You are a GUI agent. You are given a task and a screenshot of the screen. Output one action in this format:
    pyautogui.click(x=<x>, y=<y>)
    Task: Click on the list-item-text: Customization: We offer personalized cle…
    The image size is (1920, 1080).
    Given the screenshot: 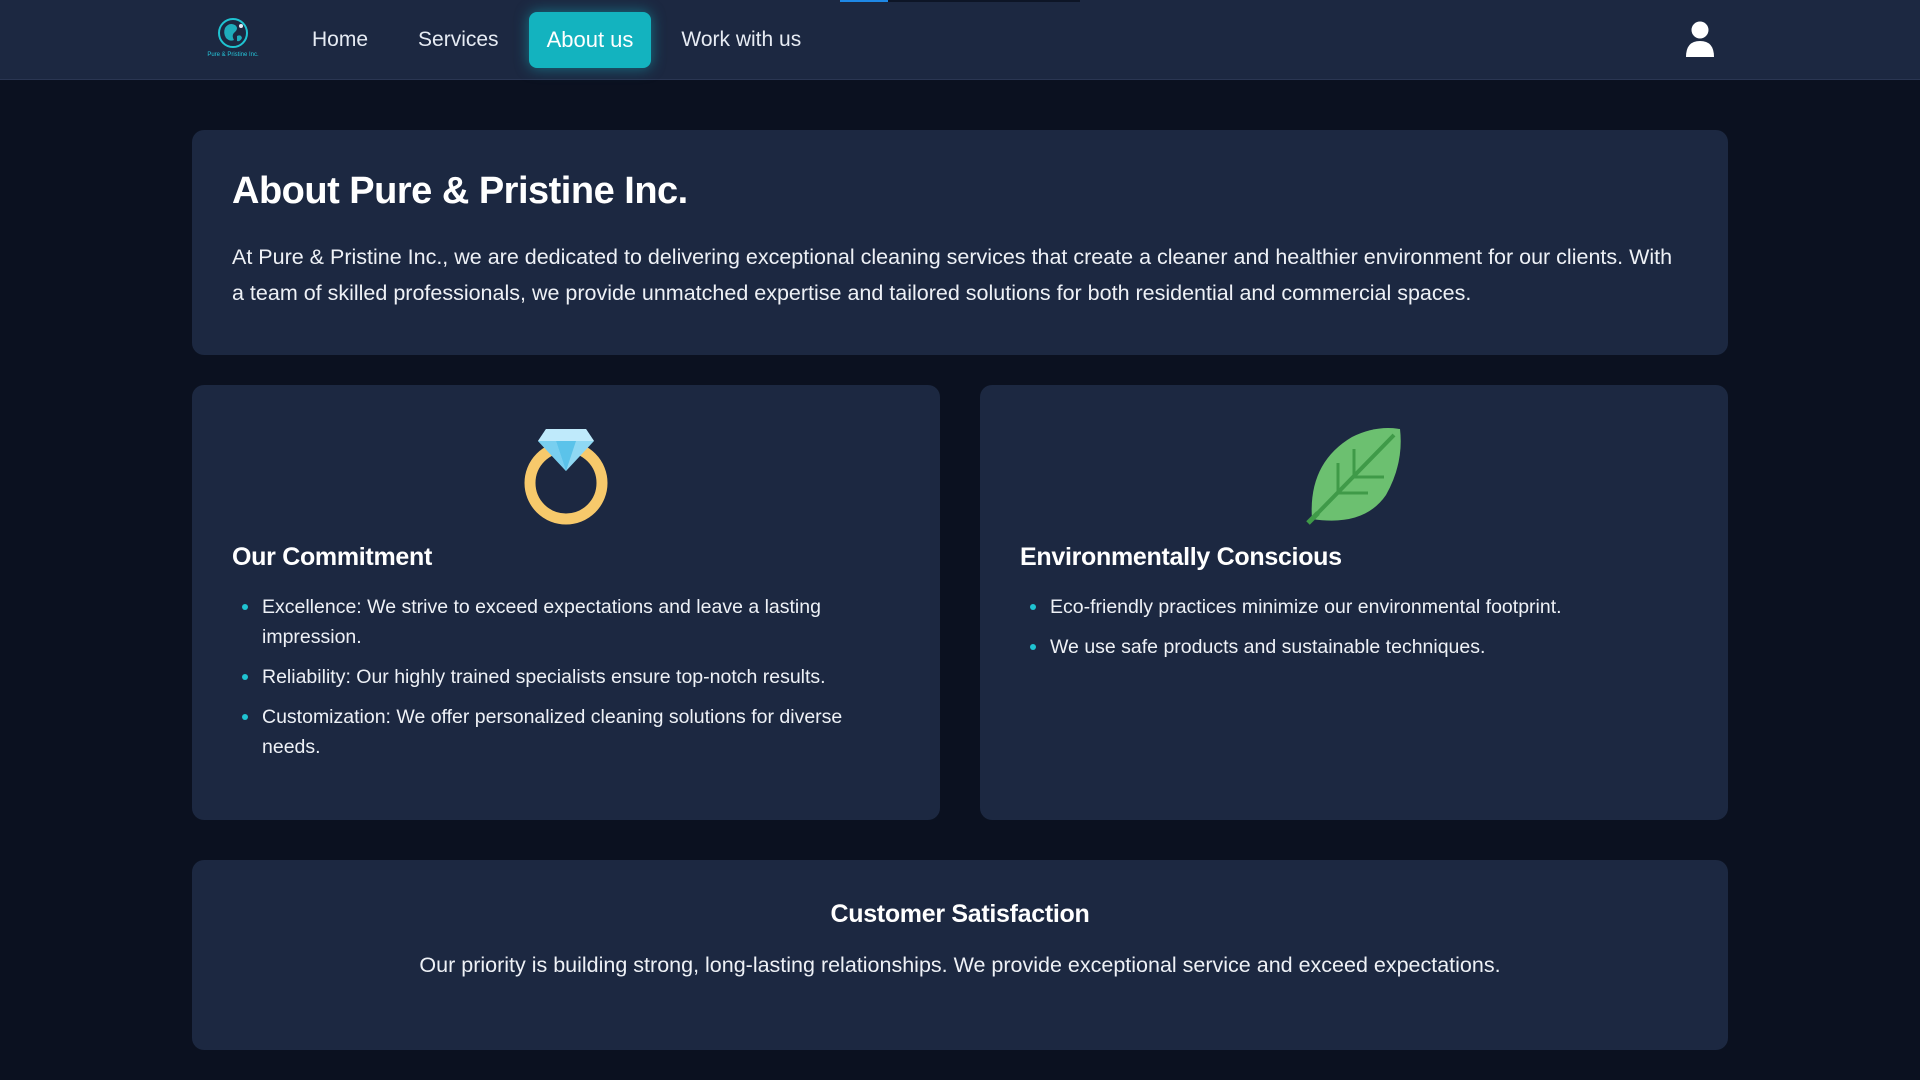 What is the action you would take?
    pyautogui.click(x=552, y=732)
    